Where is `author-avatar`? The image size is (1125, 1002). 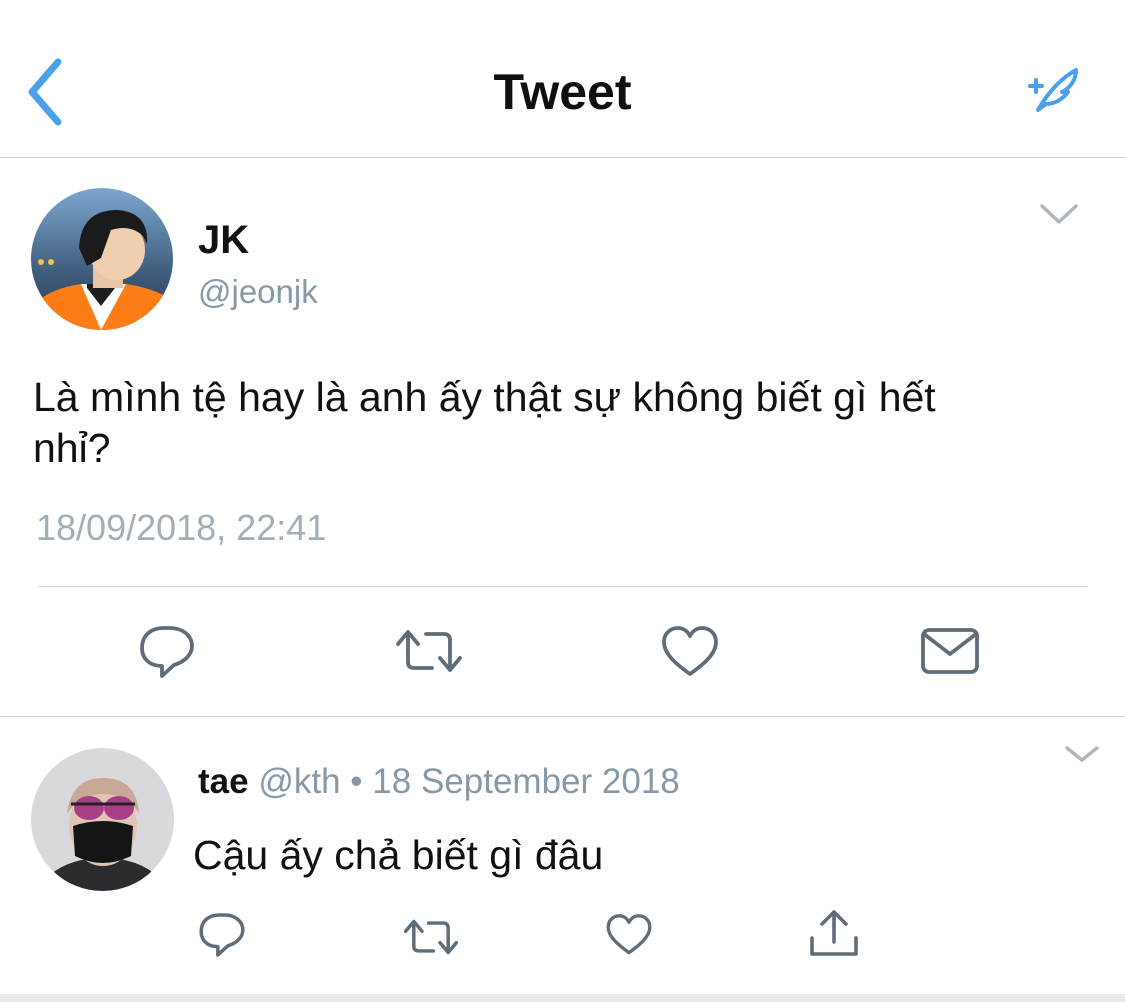 author-avatar is located at coordinates (102, 259).